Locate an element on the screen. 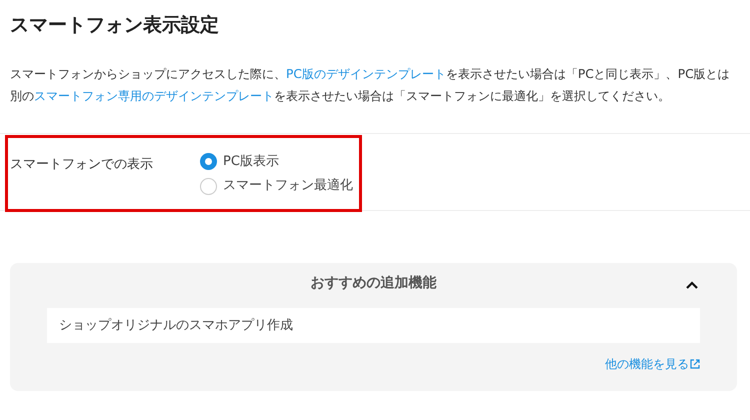  setting-label: スマートフォンでの表示 is located at coordinates (82, 165).